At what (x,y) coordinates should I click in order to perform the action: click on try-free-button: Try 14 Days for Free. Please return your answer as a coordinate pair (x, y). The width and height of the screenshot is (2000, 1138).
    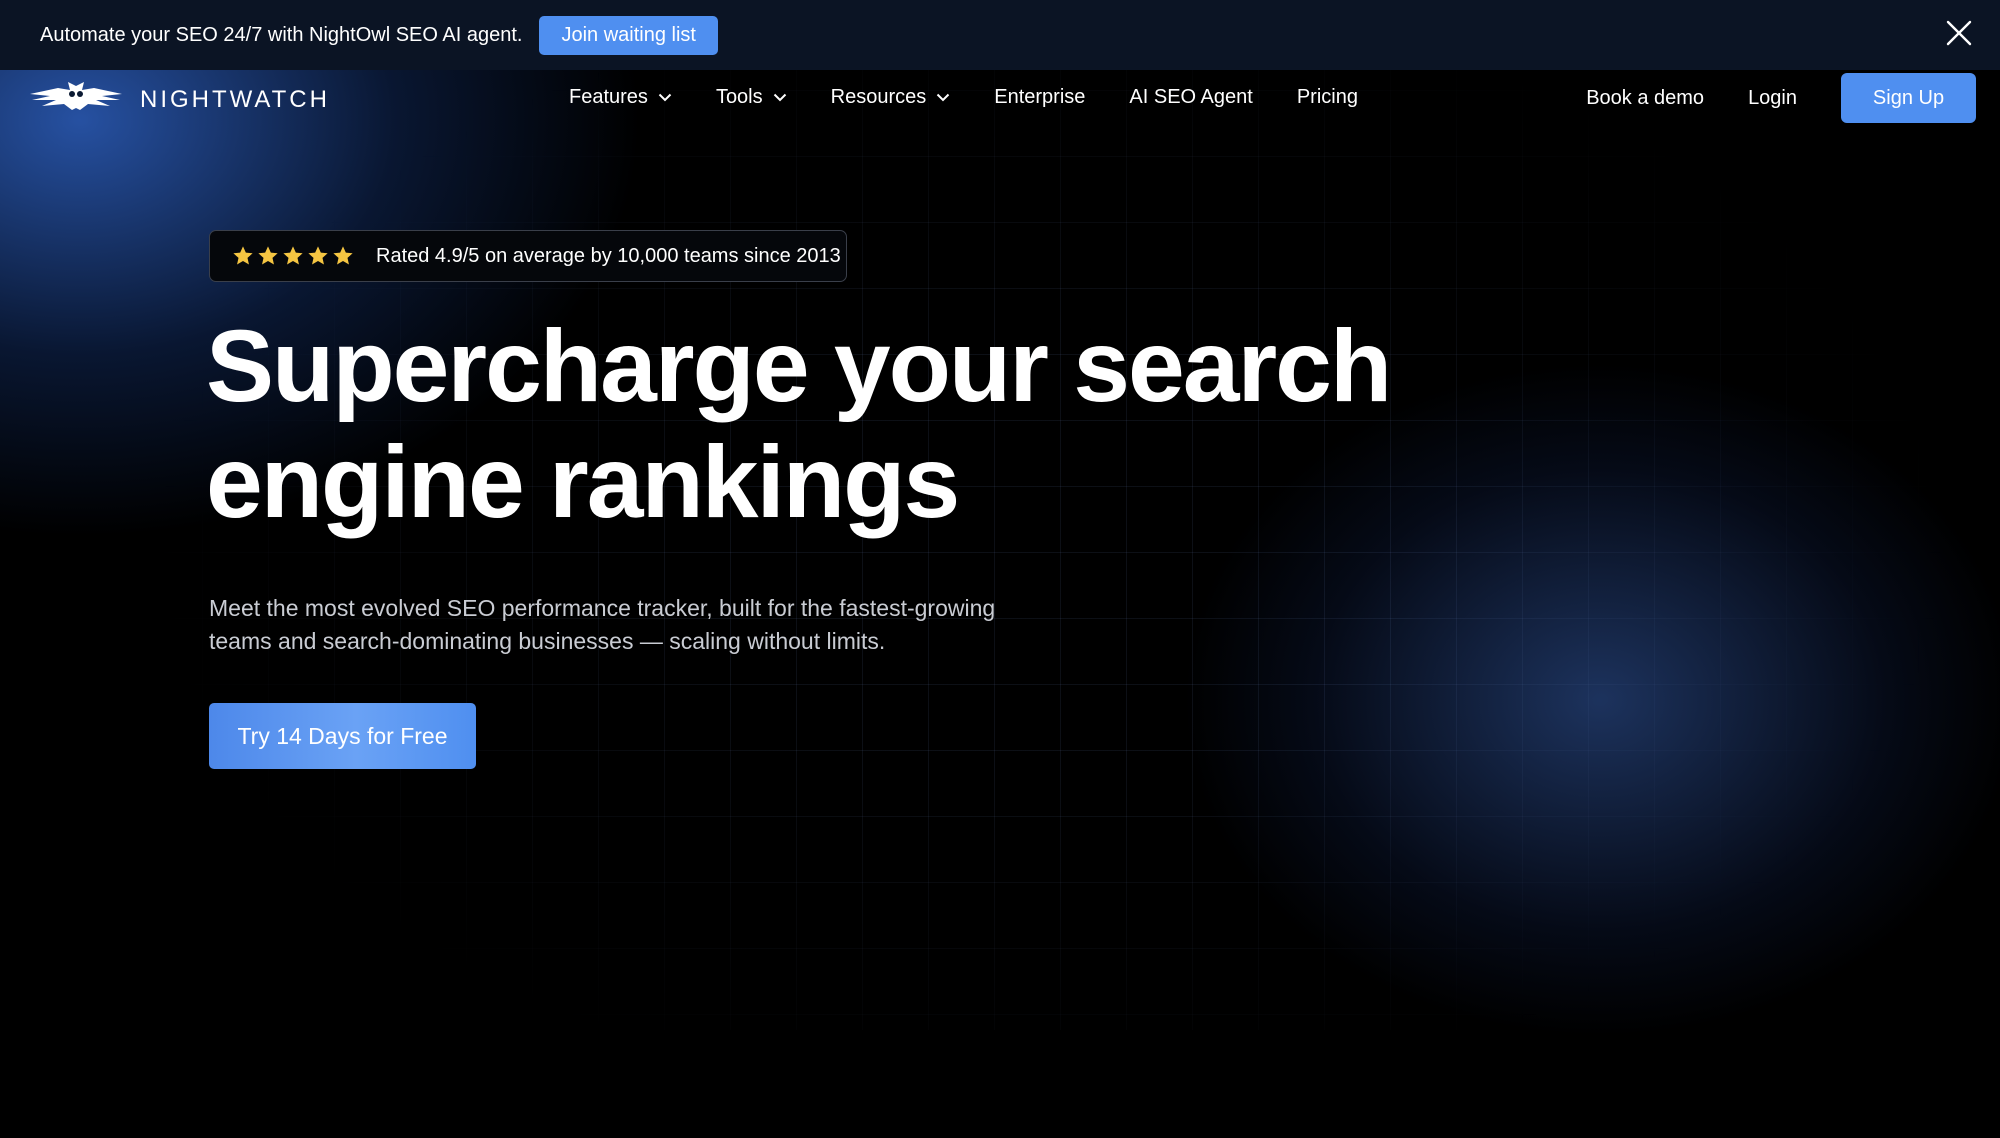
    Looking at the image, I should click on (342, 736).